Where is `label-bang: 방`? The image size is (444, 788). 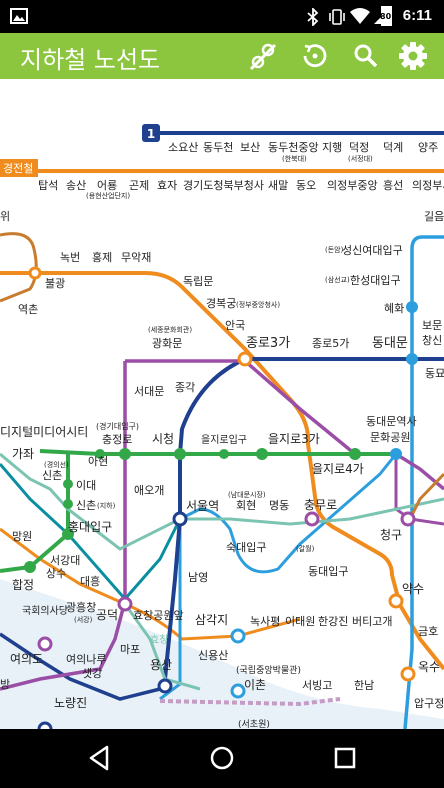 label-bang: 방 is located at coordinates (5, 684).